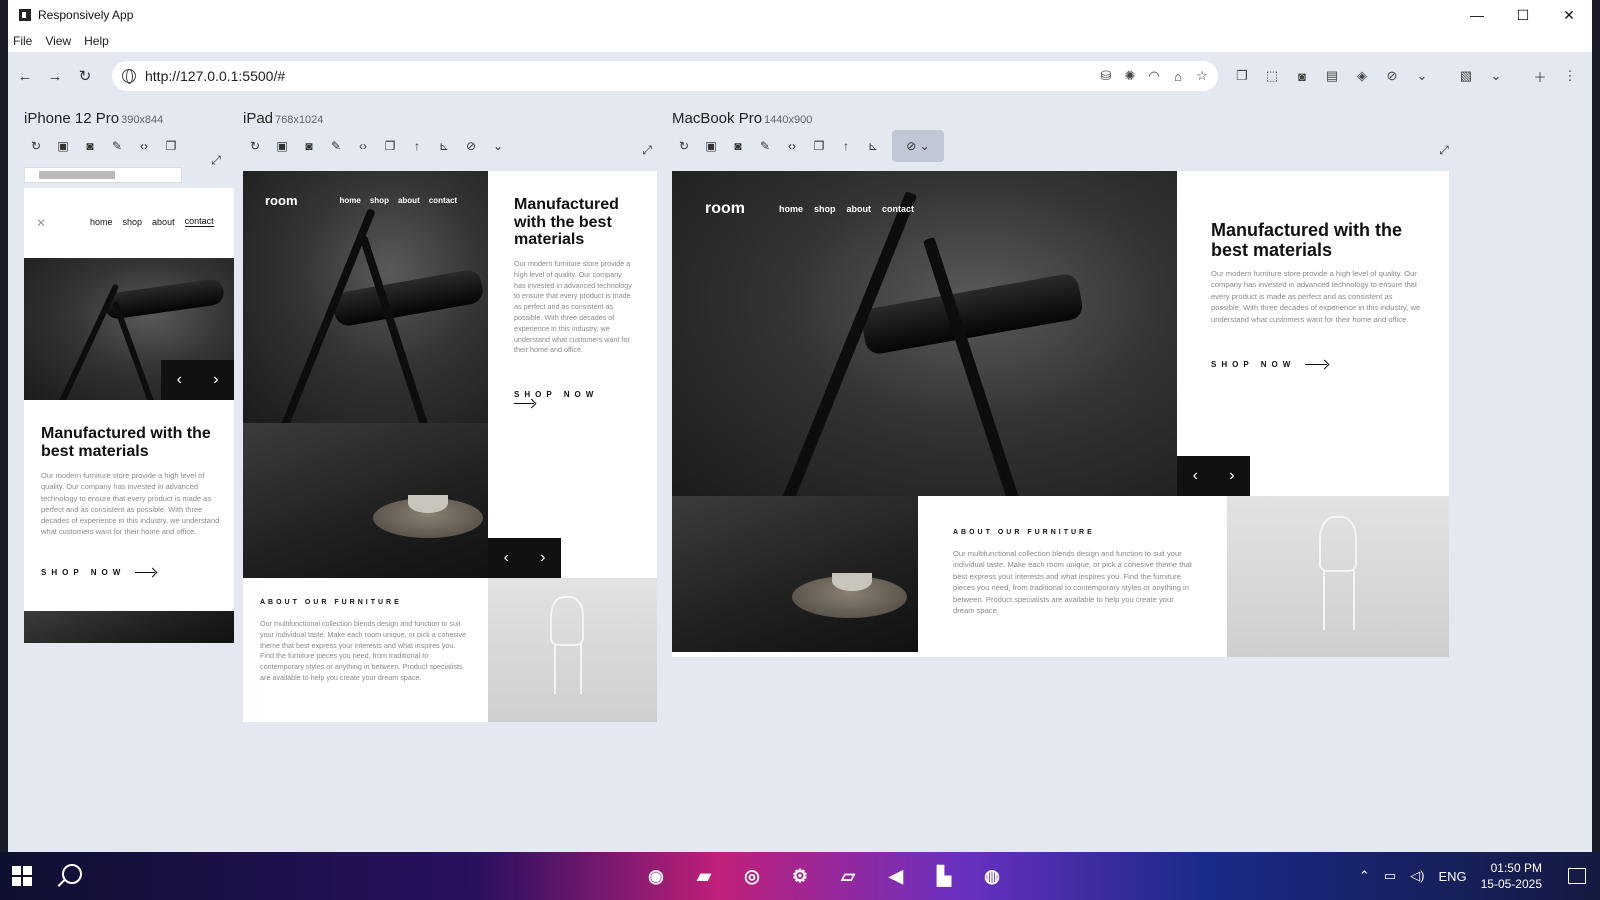 Image resolution: width=1600 pixels, height=900 pixels. Describe the element at coordinates (896, 876) in the screenshot. I see `vscode-icon: ◀` at that location.